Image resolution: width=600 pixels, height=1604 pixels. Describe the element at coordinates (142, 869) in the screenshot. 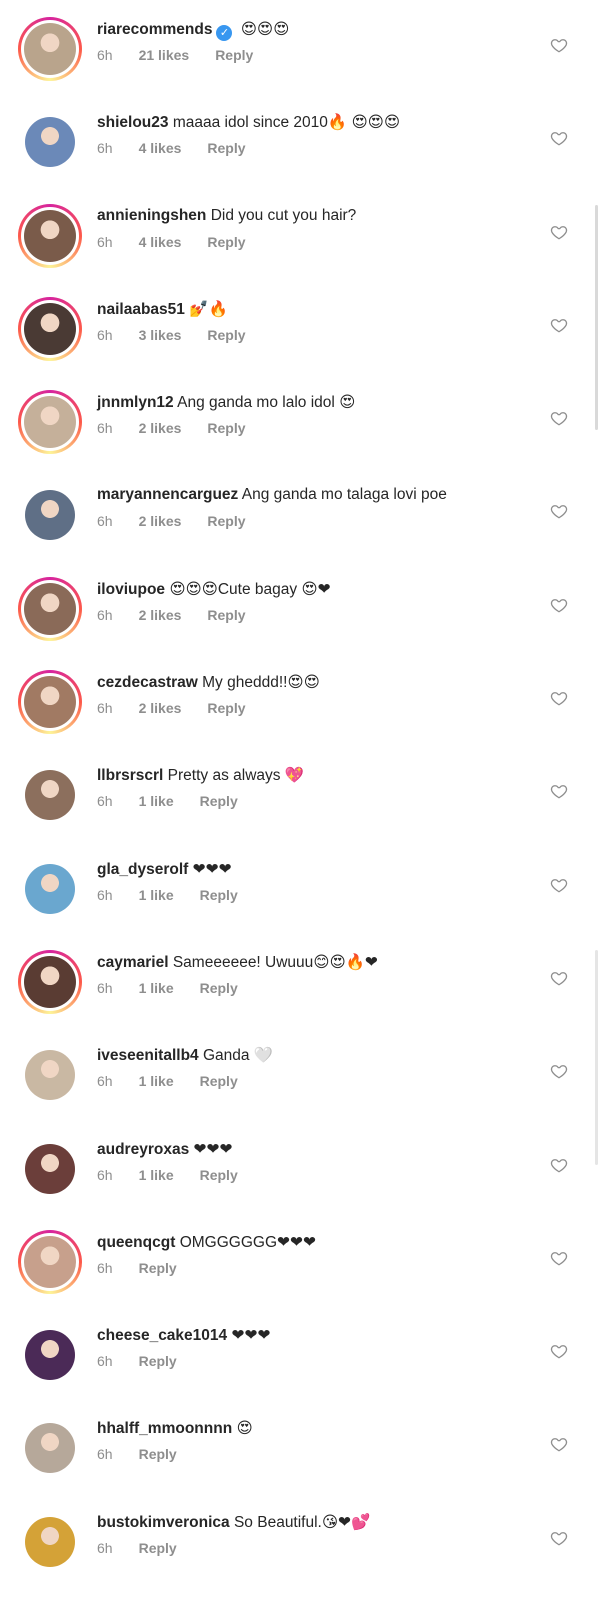

I see `comment-username: gla_dyserolf` at that location.